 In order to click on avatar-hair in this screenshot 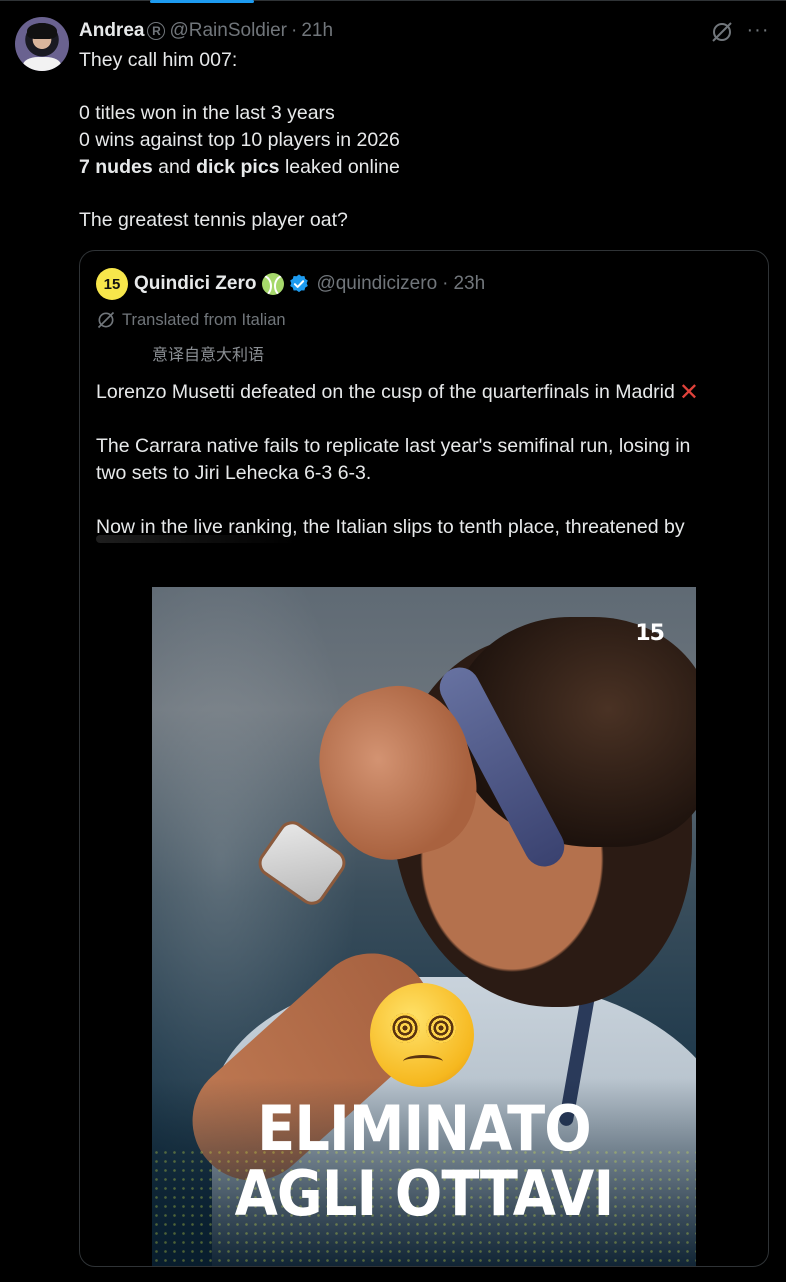, I will do `click(42, 31)`.